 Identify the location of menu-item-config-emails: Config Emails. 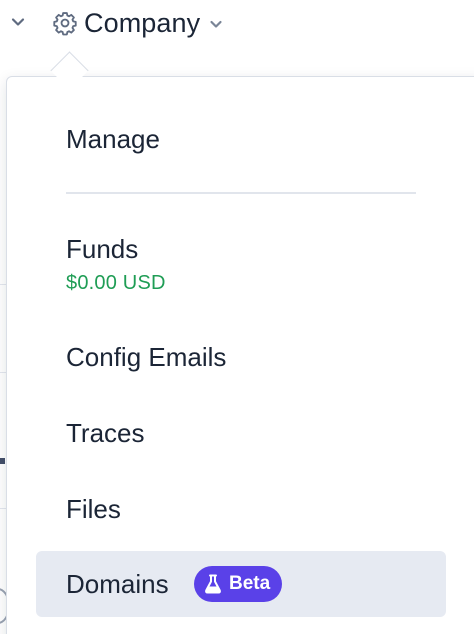
(146, 357).